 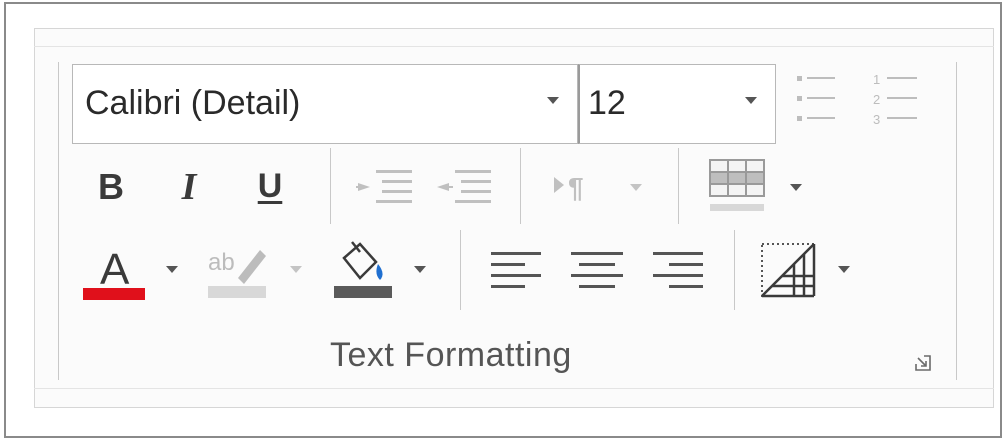 I want to click on font-size-combo: 12, so click(x=677, y=104).